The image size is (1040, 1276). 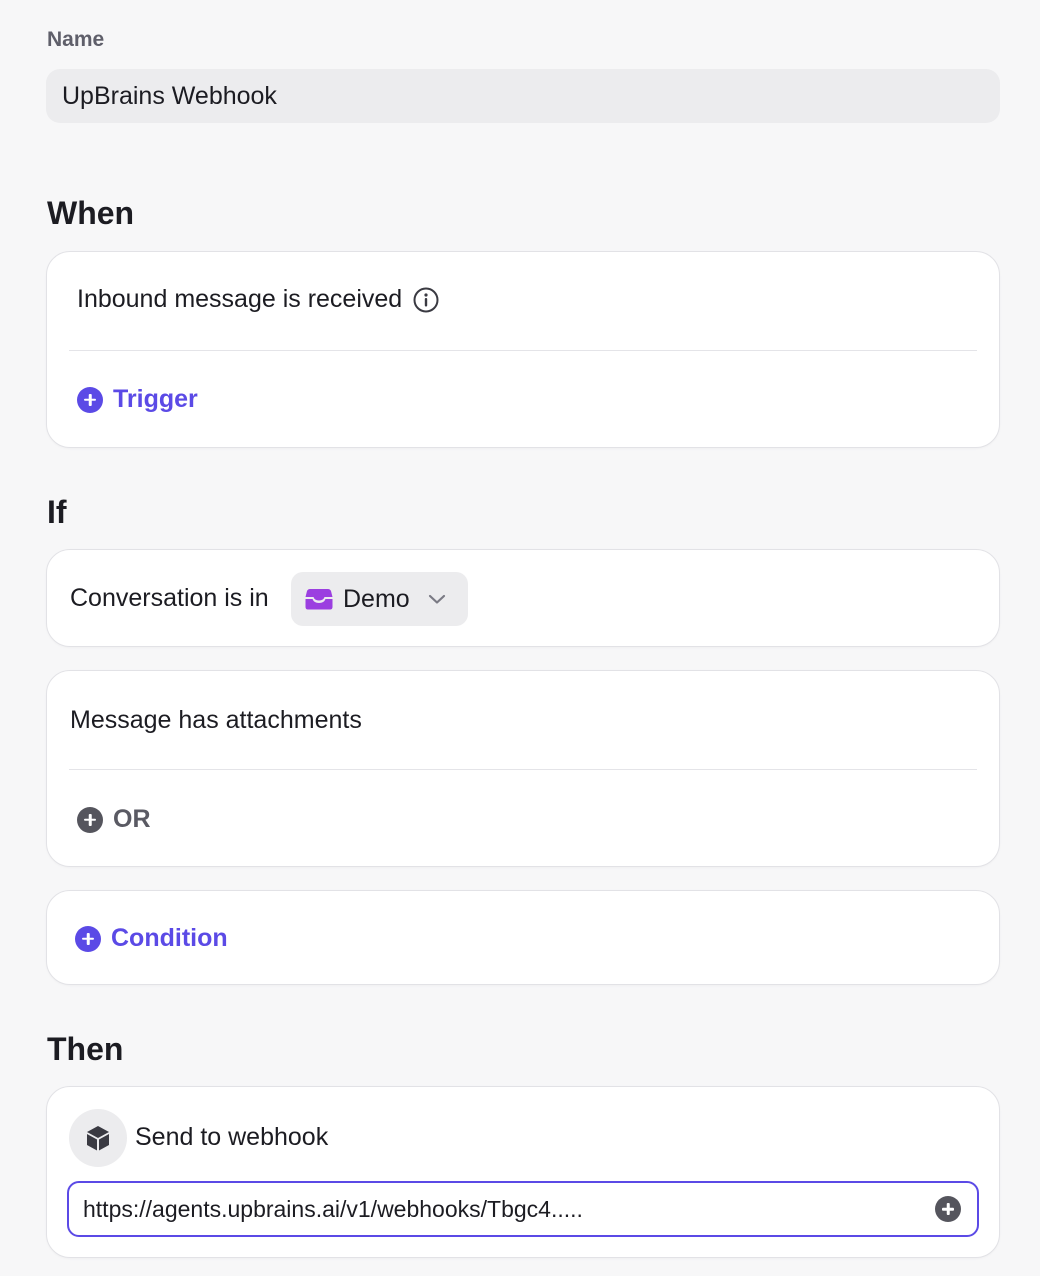 What do you see at coordinates (523, 1172) in the screenshot?
I see `action-card: Send to webhook` at bounding box center [523, 1172].